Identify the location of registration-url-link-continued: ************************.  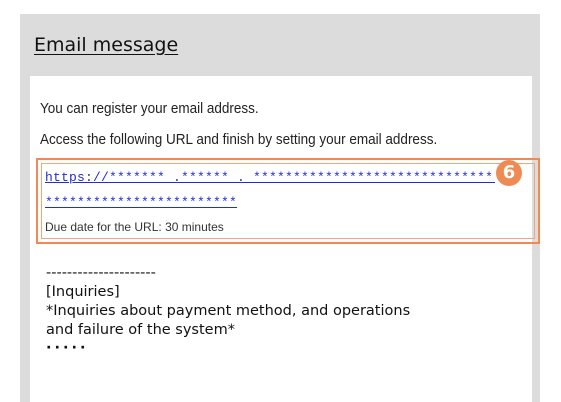
(141, 202).